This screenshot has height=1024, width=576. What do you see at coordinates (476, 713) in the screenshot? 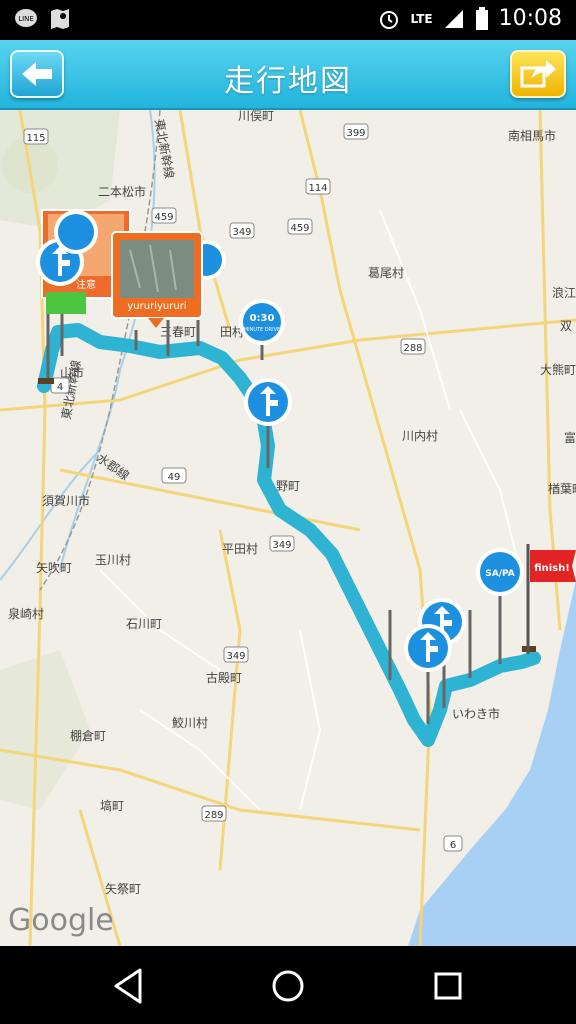
I see `label-iwaki: いわき市` at bounding box center [476, 713].